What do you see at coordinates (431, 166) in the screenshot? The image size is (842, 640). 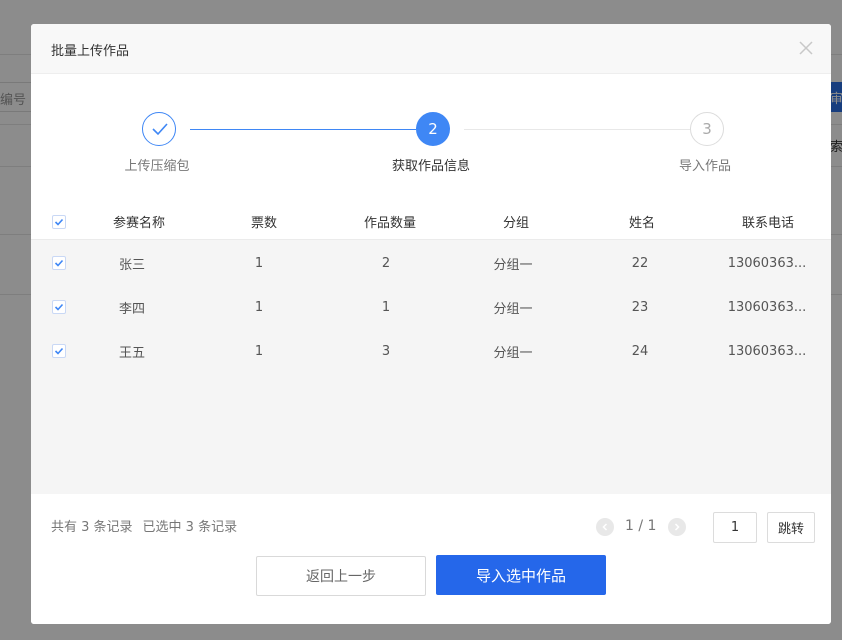 I see `step-2-label: 获取作品信息` at bounding box center [431, 166].